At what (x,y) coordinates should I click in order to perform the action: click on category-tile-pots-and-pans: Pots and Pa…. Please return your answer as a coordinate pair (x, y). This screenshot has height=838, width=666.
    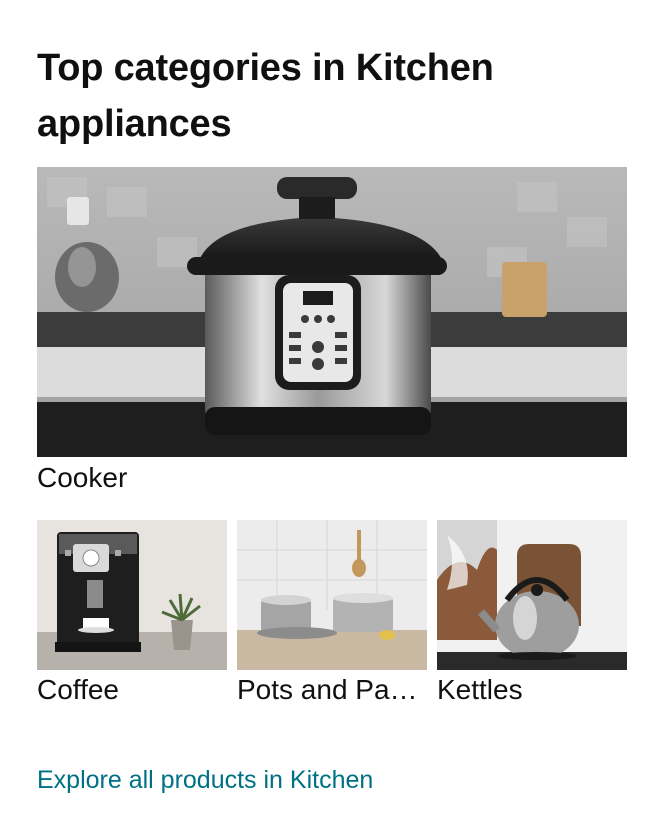
    Looking at the image, I should click on (332, 613).